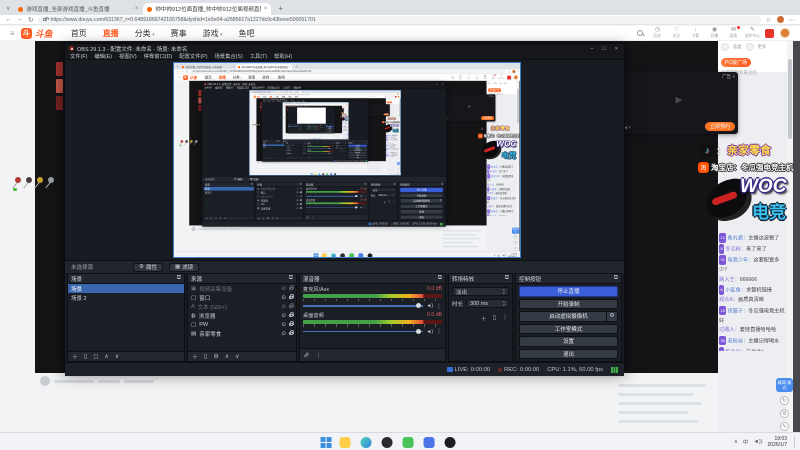  Describe the element at coordinates (494, 318) in the screenshot. I see `remove-transition-icon: ▯` at that location.